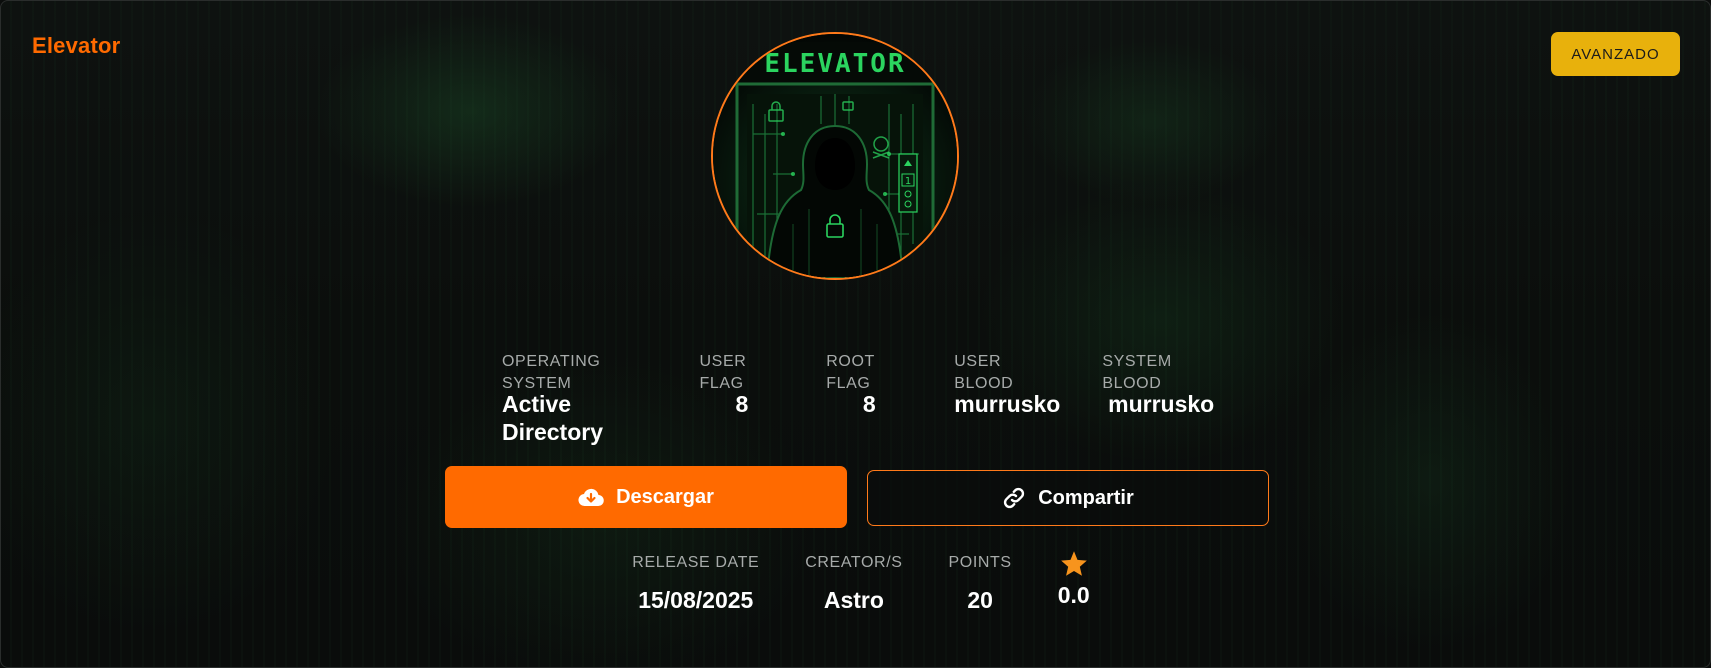  I want to click on meta-creator: CREATOR/S Astro, so click(853, 577).